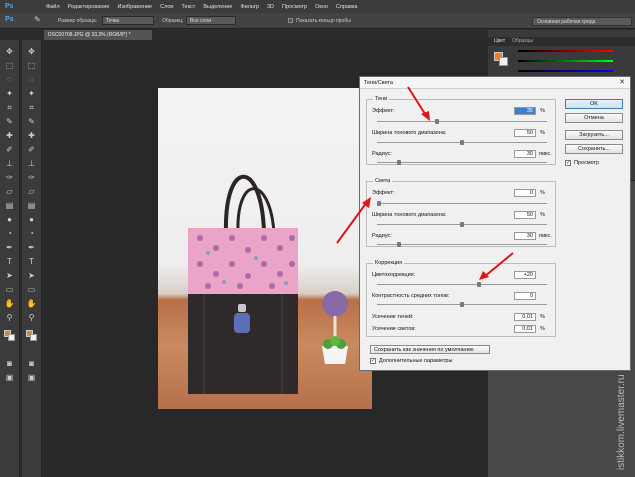  What do you see at coordinates (582, 21) in the screenshot?
I see `workspace-dropdown: Основная рабочая среда` at bounding box center [582, 21].